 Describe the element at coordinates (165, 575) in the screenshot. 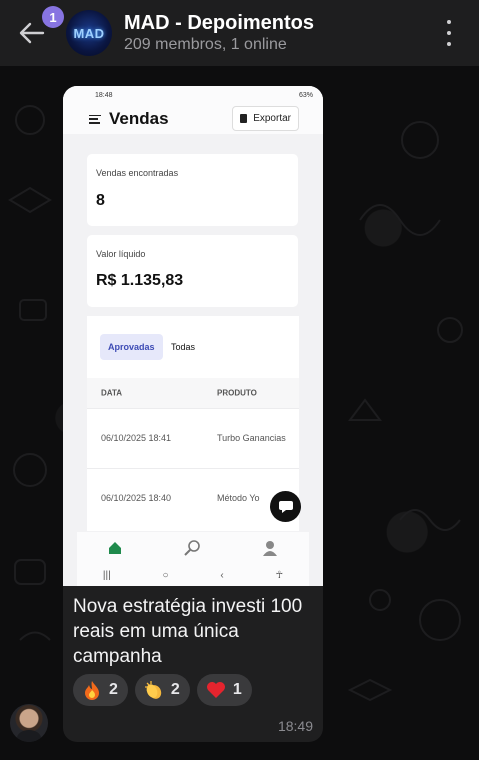

I see `home-circle-icon: ○` at that location.